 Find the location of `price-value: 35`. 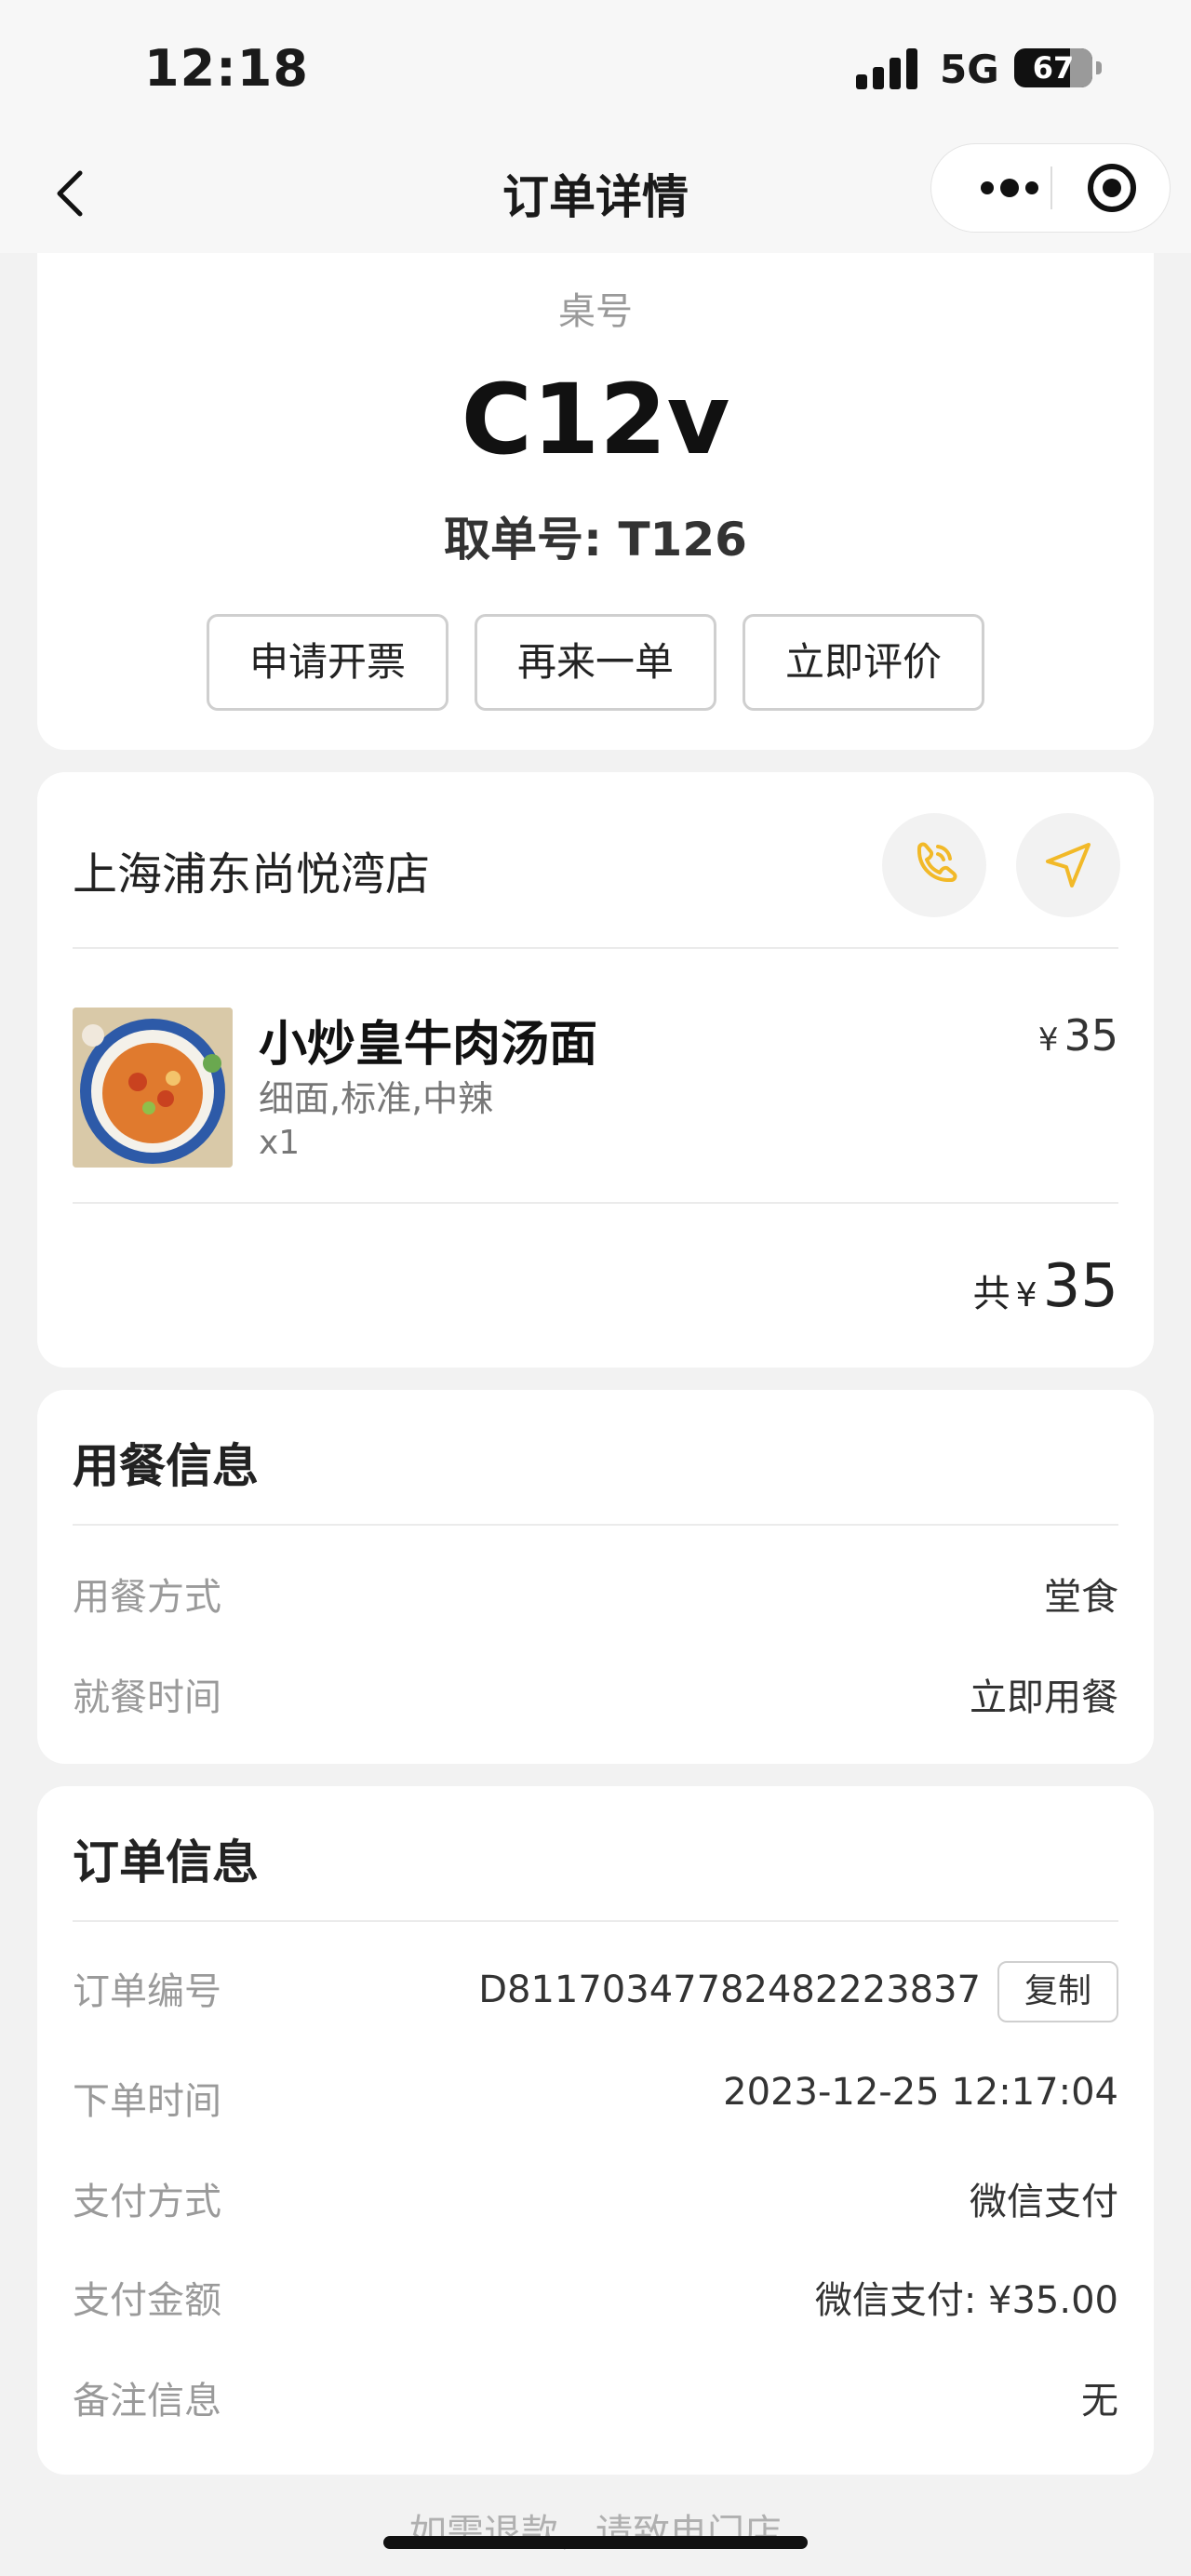

price-value: 35 is located at coordinates (1091, 1035).